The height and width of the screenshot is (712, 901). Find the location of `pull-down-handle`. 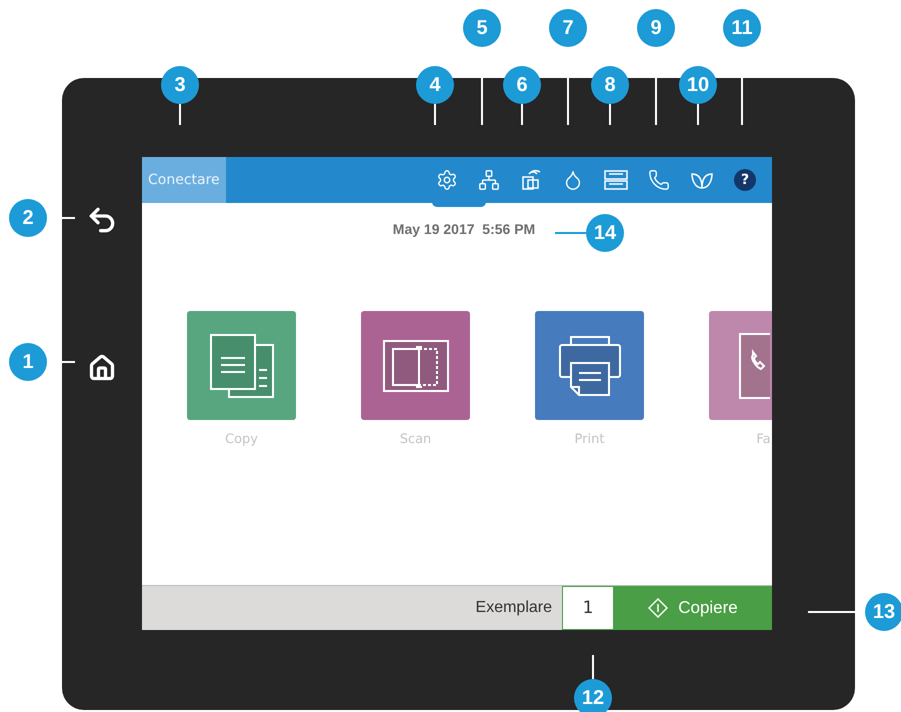

pull-down-handle is located at coordinates (459, 204).